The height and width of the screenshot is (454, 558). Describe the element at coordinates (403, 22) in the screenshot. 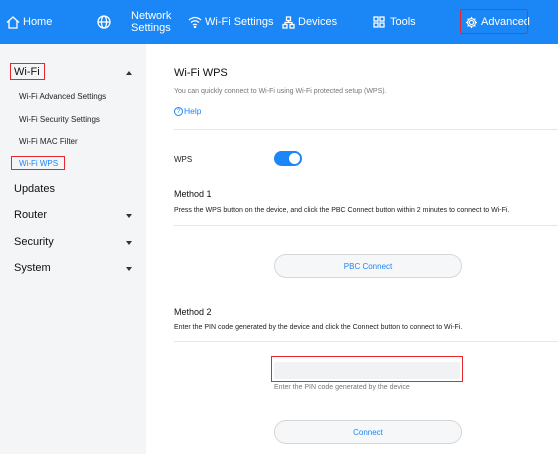

I see `nav-tools-label: Tools` at that location.